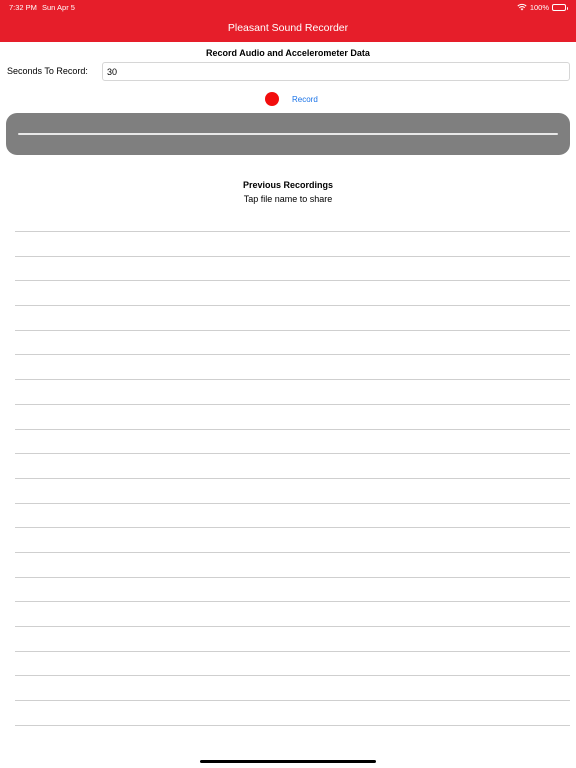  Describe the element at coordinates (560, 7) in the screenshot. I see `battery-icon` at that location.